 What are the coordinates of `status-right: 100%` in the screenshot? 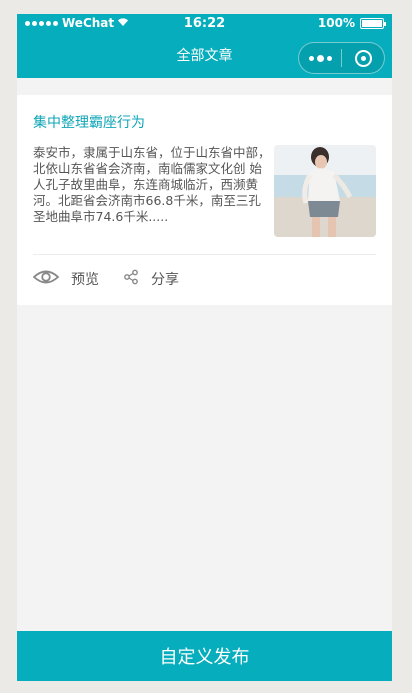 It's located at (351, 23).